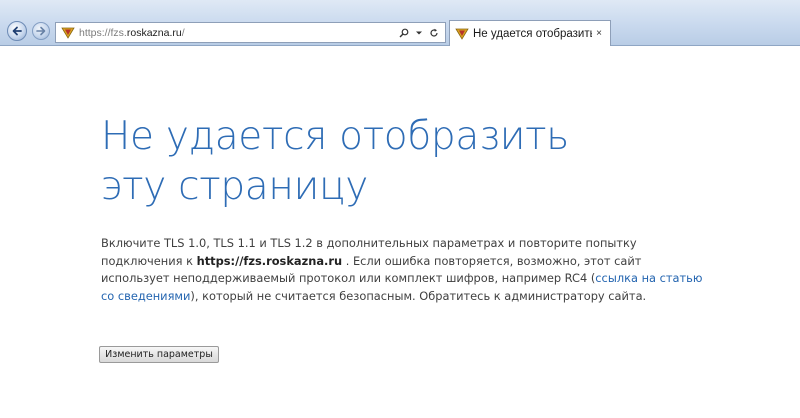  I want to click on url-suffix: /, so click(183, 32).